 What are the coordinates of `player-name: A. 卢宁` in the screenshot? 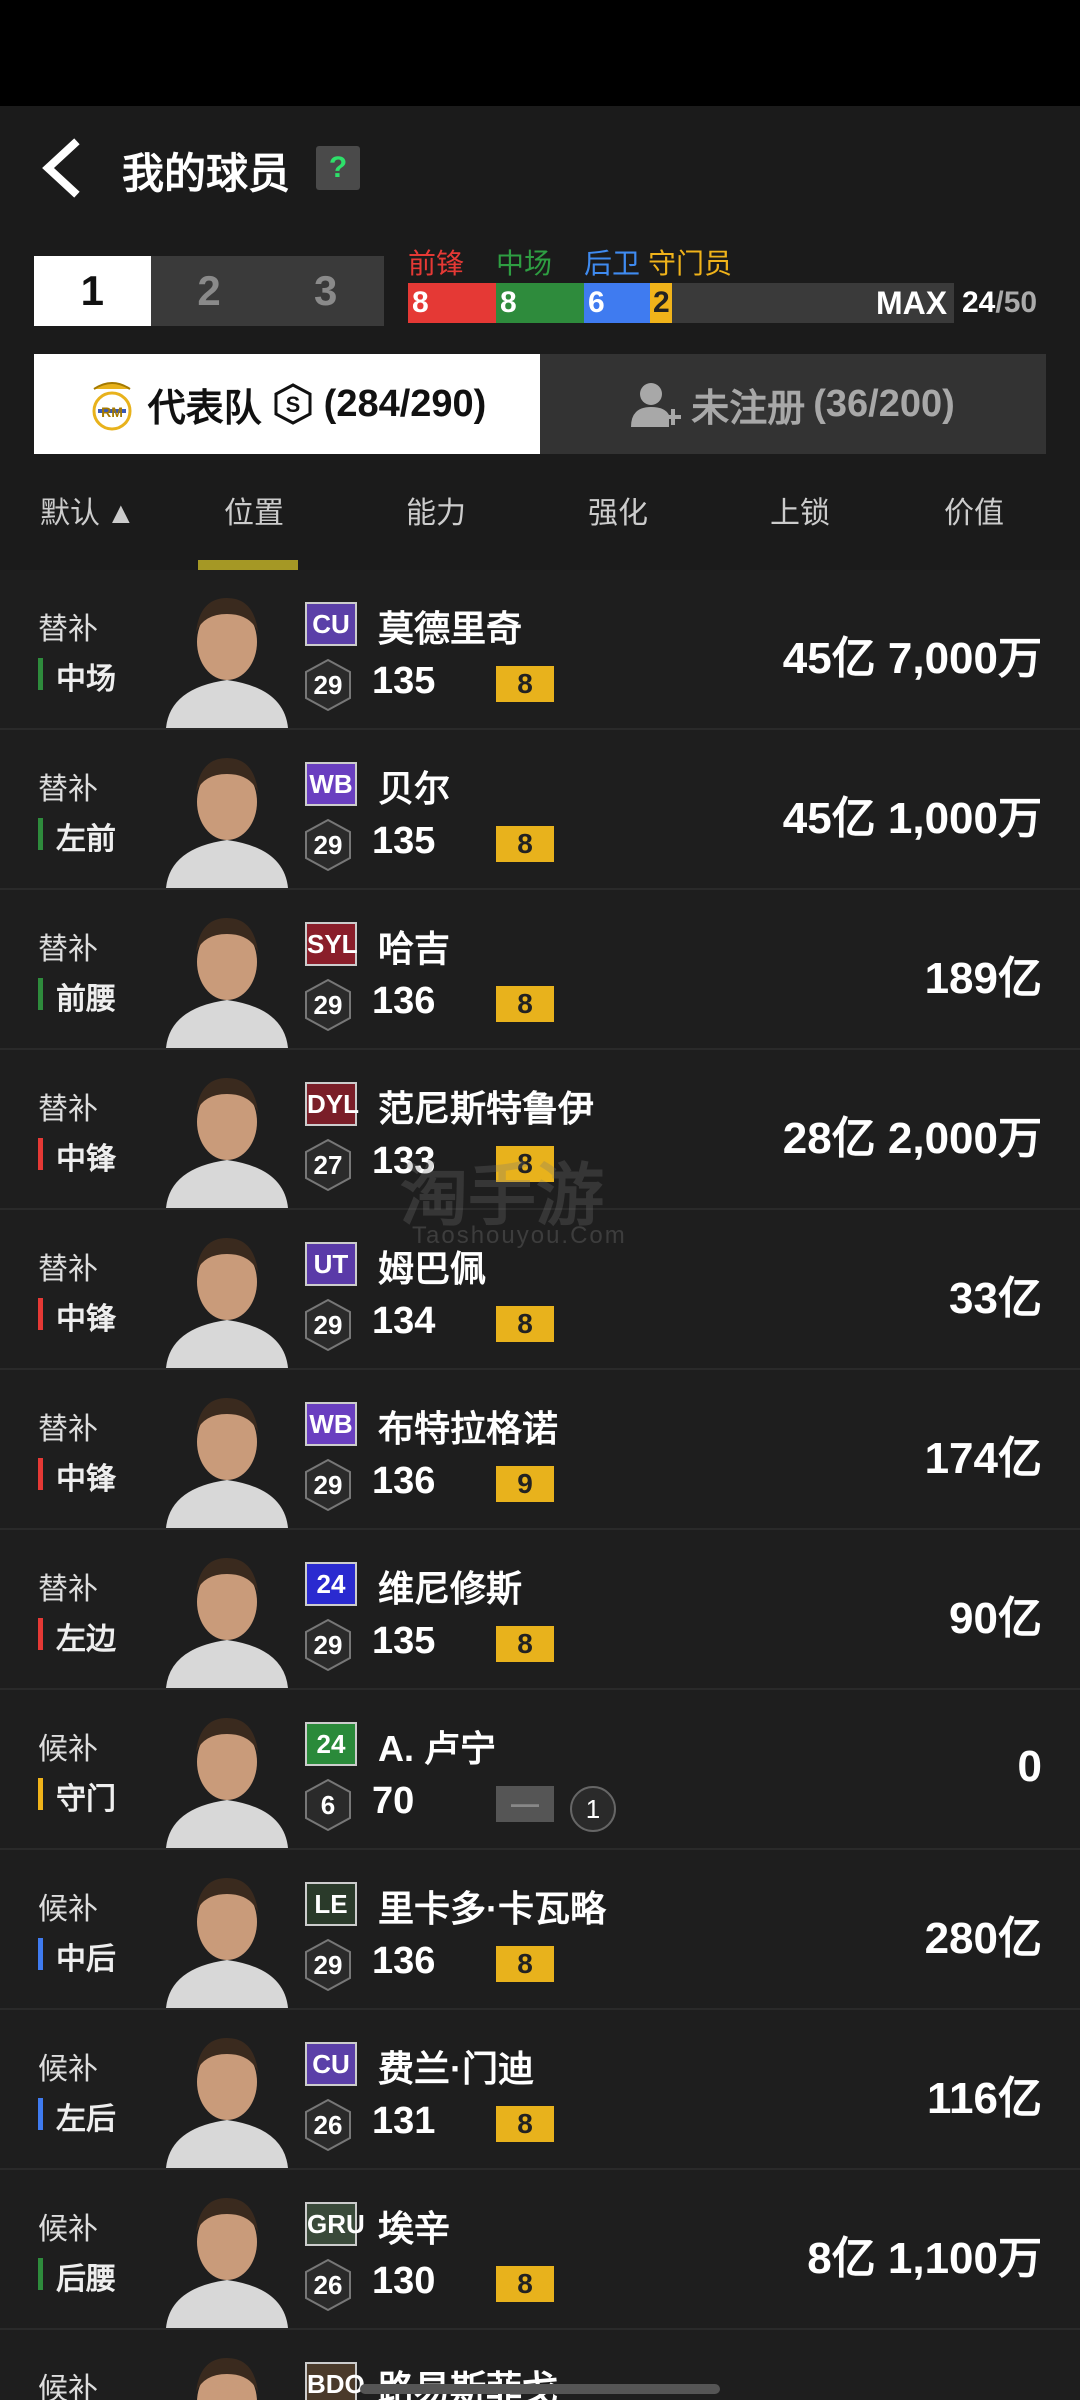 It's located at (437, 1748).